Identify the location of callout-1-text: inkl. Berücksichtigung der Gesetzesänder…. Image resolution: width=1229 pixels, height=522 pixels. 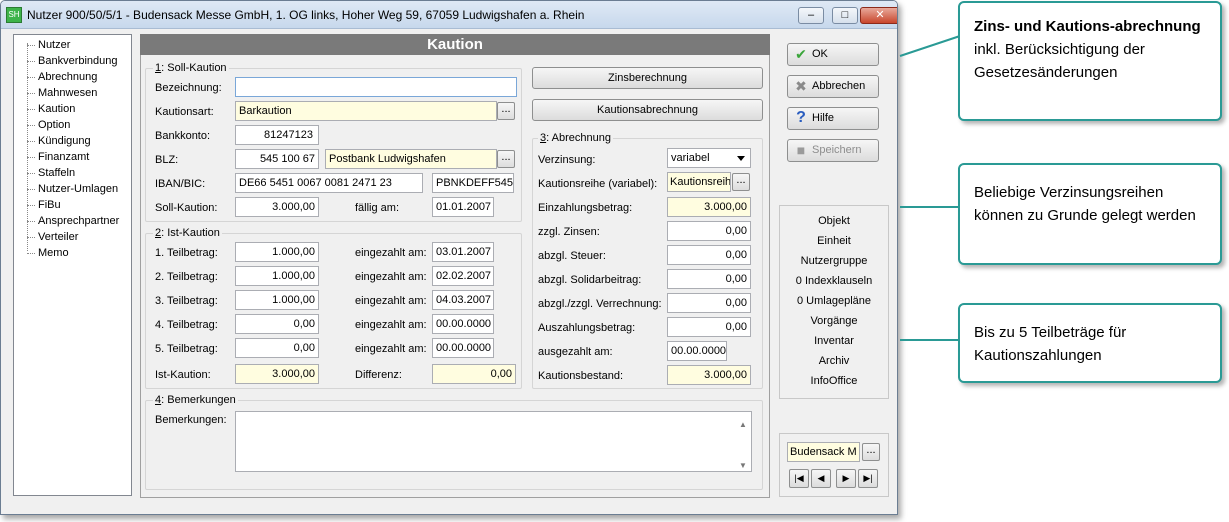
(1059, 61).